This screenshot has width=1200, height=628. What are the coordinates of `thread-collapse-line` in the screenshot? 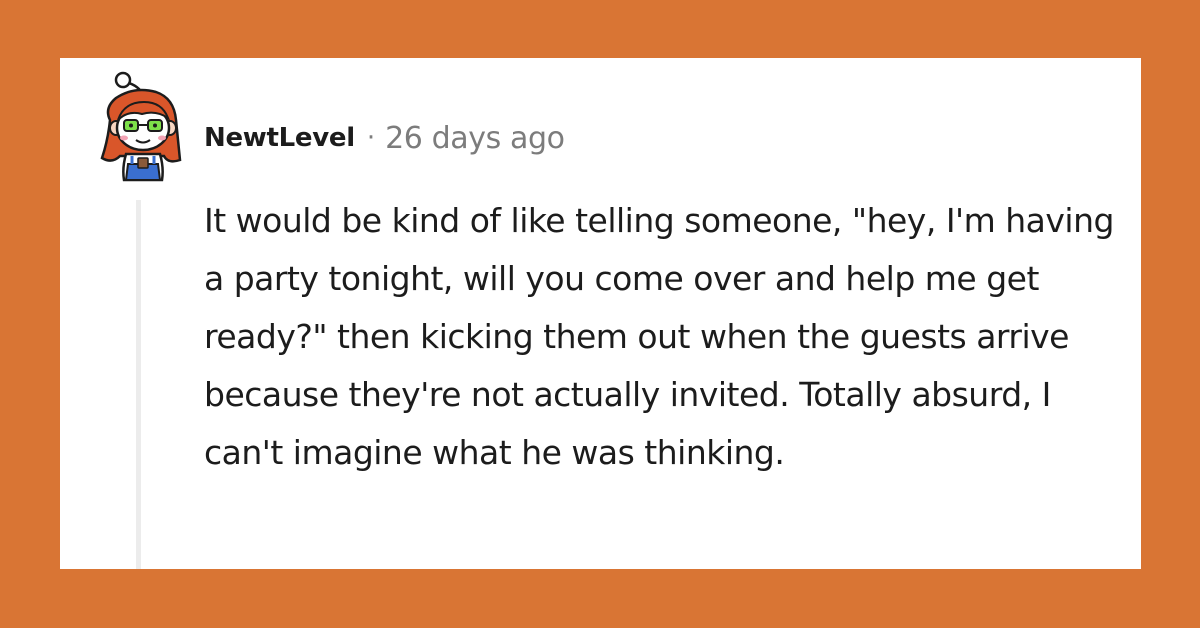 It's located at (138, 384).